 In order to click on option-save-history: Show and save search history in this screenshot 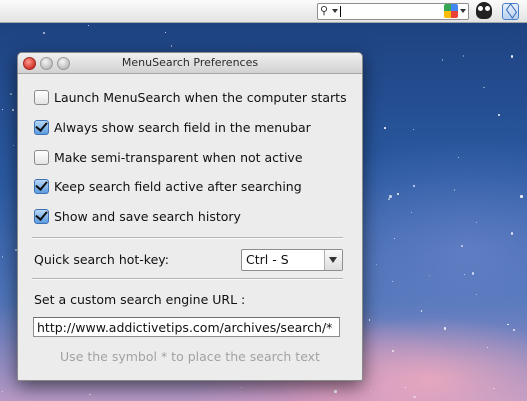, I will do `click(137, 216)`.